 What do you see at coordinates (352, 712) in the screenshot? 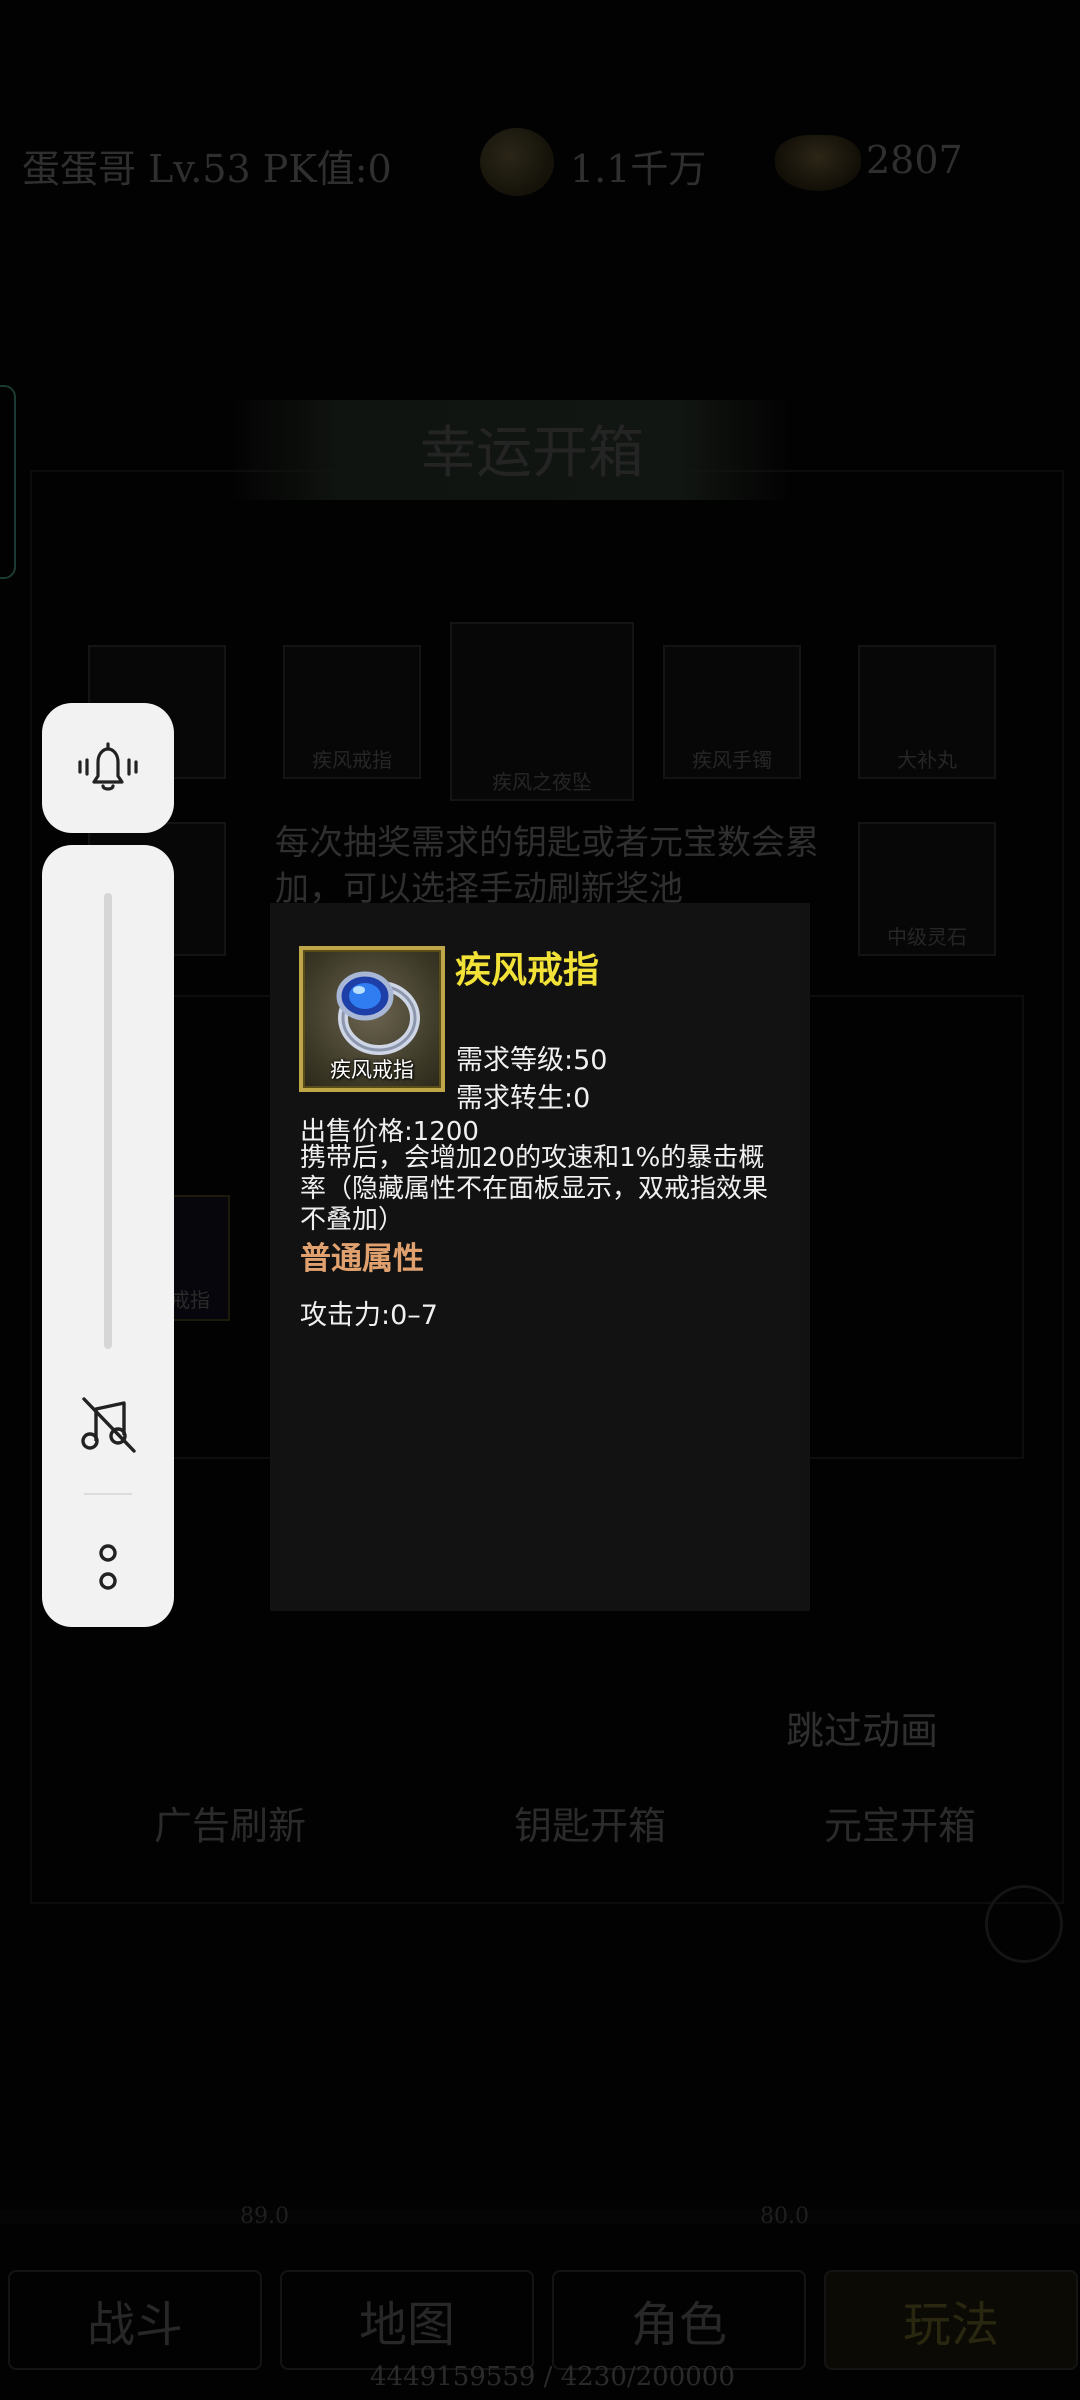
I see `reward-slot: 疾风戒指` at bounding box center [352, 712].